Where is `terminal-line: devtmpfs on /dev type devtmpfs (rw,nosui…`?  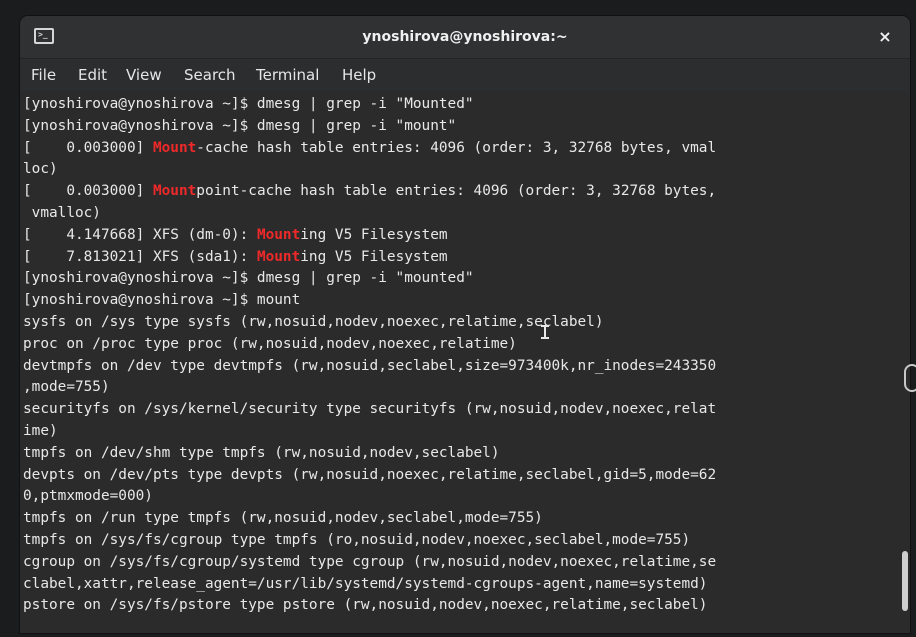
terminal-line: devtmpfs on /dev type devtmpfs (rw,nosui… is located at coordinates (369, 367).